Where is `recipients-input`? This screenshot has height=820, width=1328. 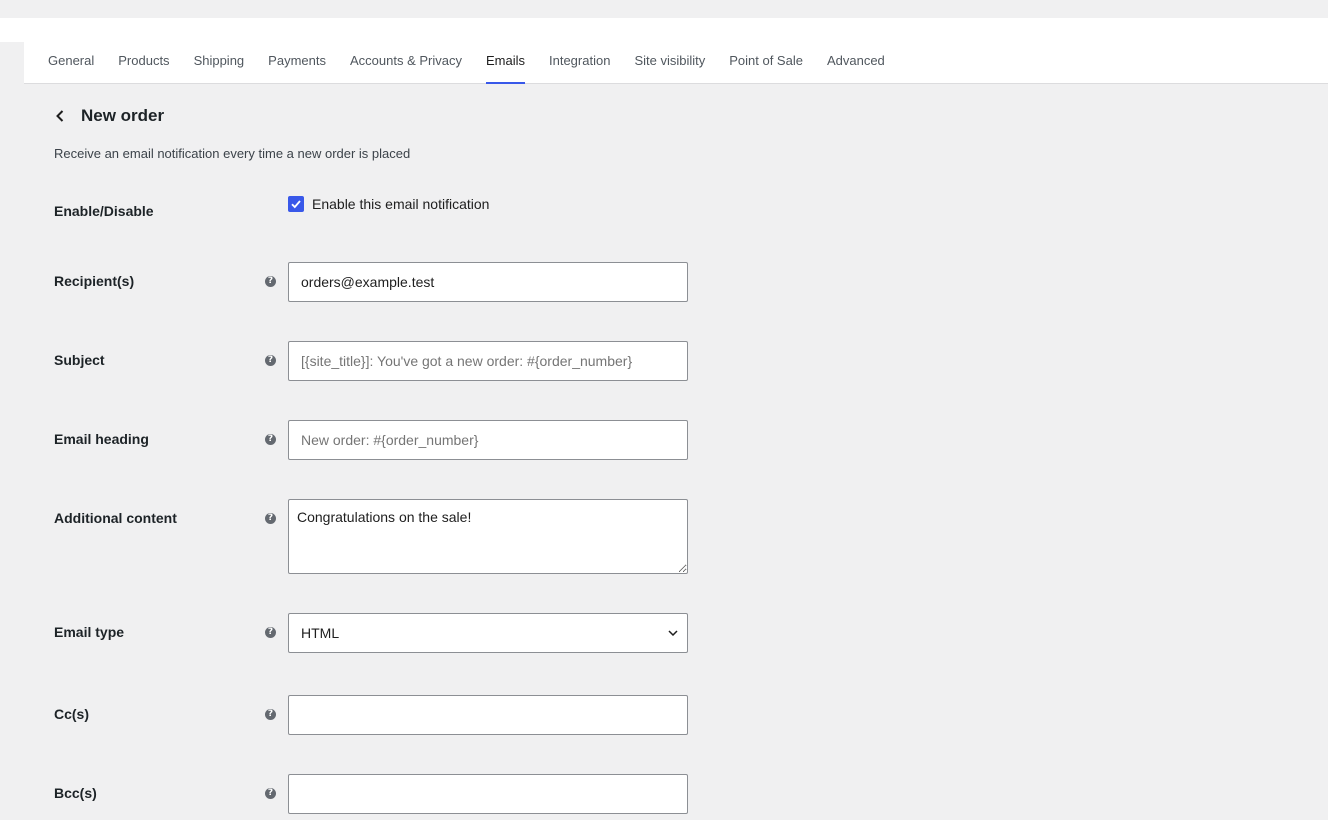
recipients-input is located at coordinates (488, 282).